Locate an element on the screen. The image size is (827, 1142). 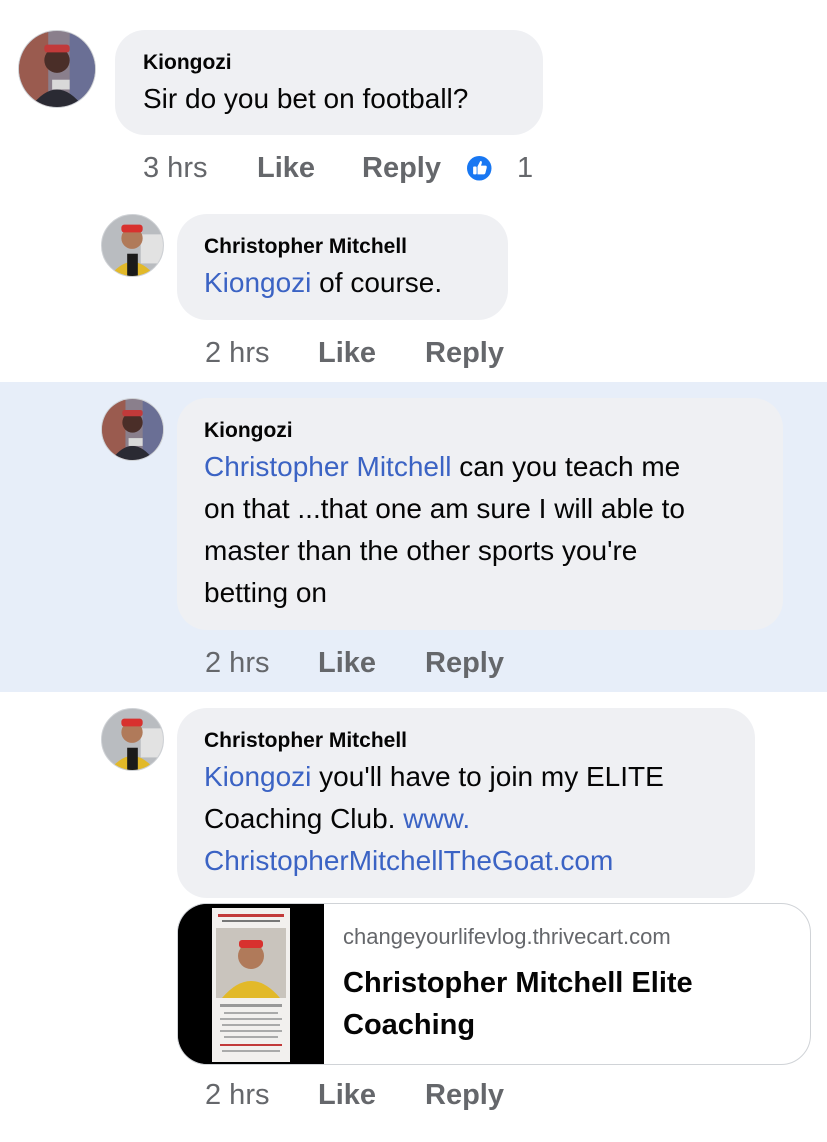
comment-text-line: betting on is located at coordinates (265, 592).